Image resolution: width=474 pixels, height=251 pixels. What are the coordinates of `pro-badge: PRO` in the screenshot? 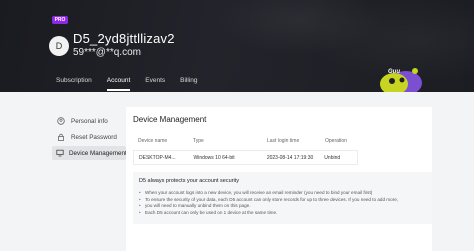 It's located at (60, 20).